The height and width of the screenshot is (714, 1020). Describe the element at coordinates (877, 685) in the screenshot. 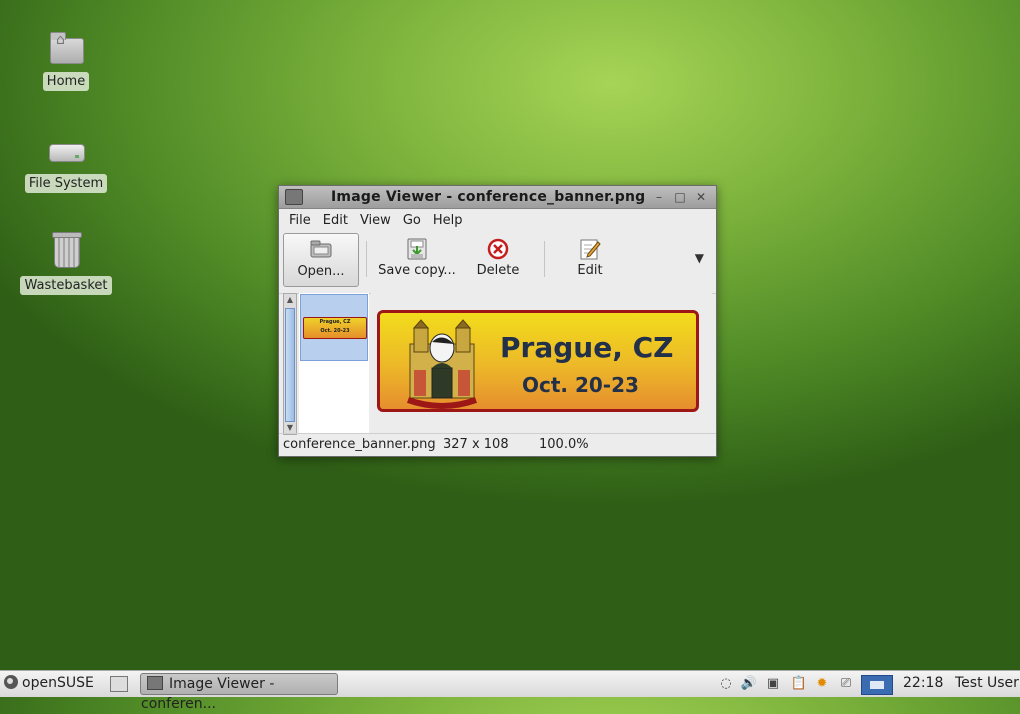

I see `workspace-switcher` at that location.